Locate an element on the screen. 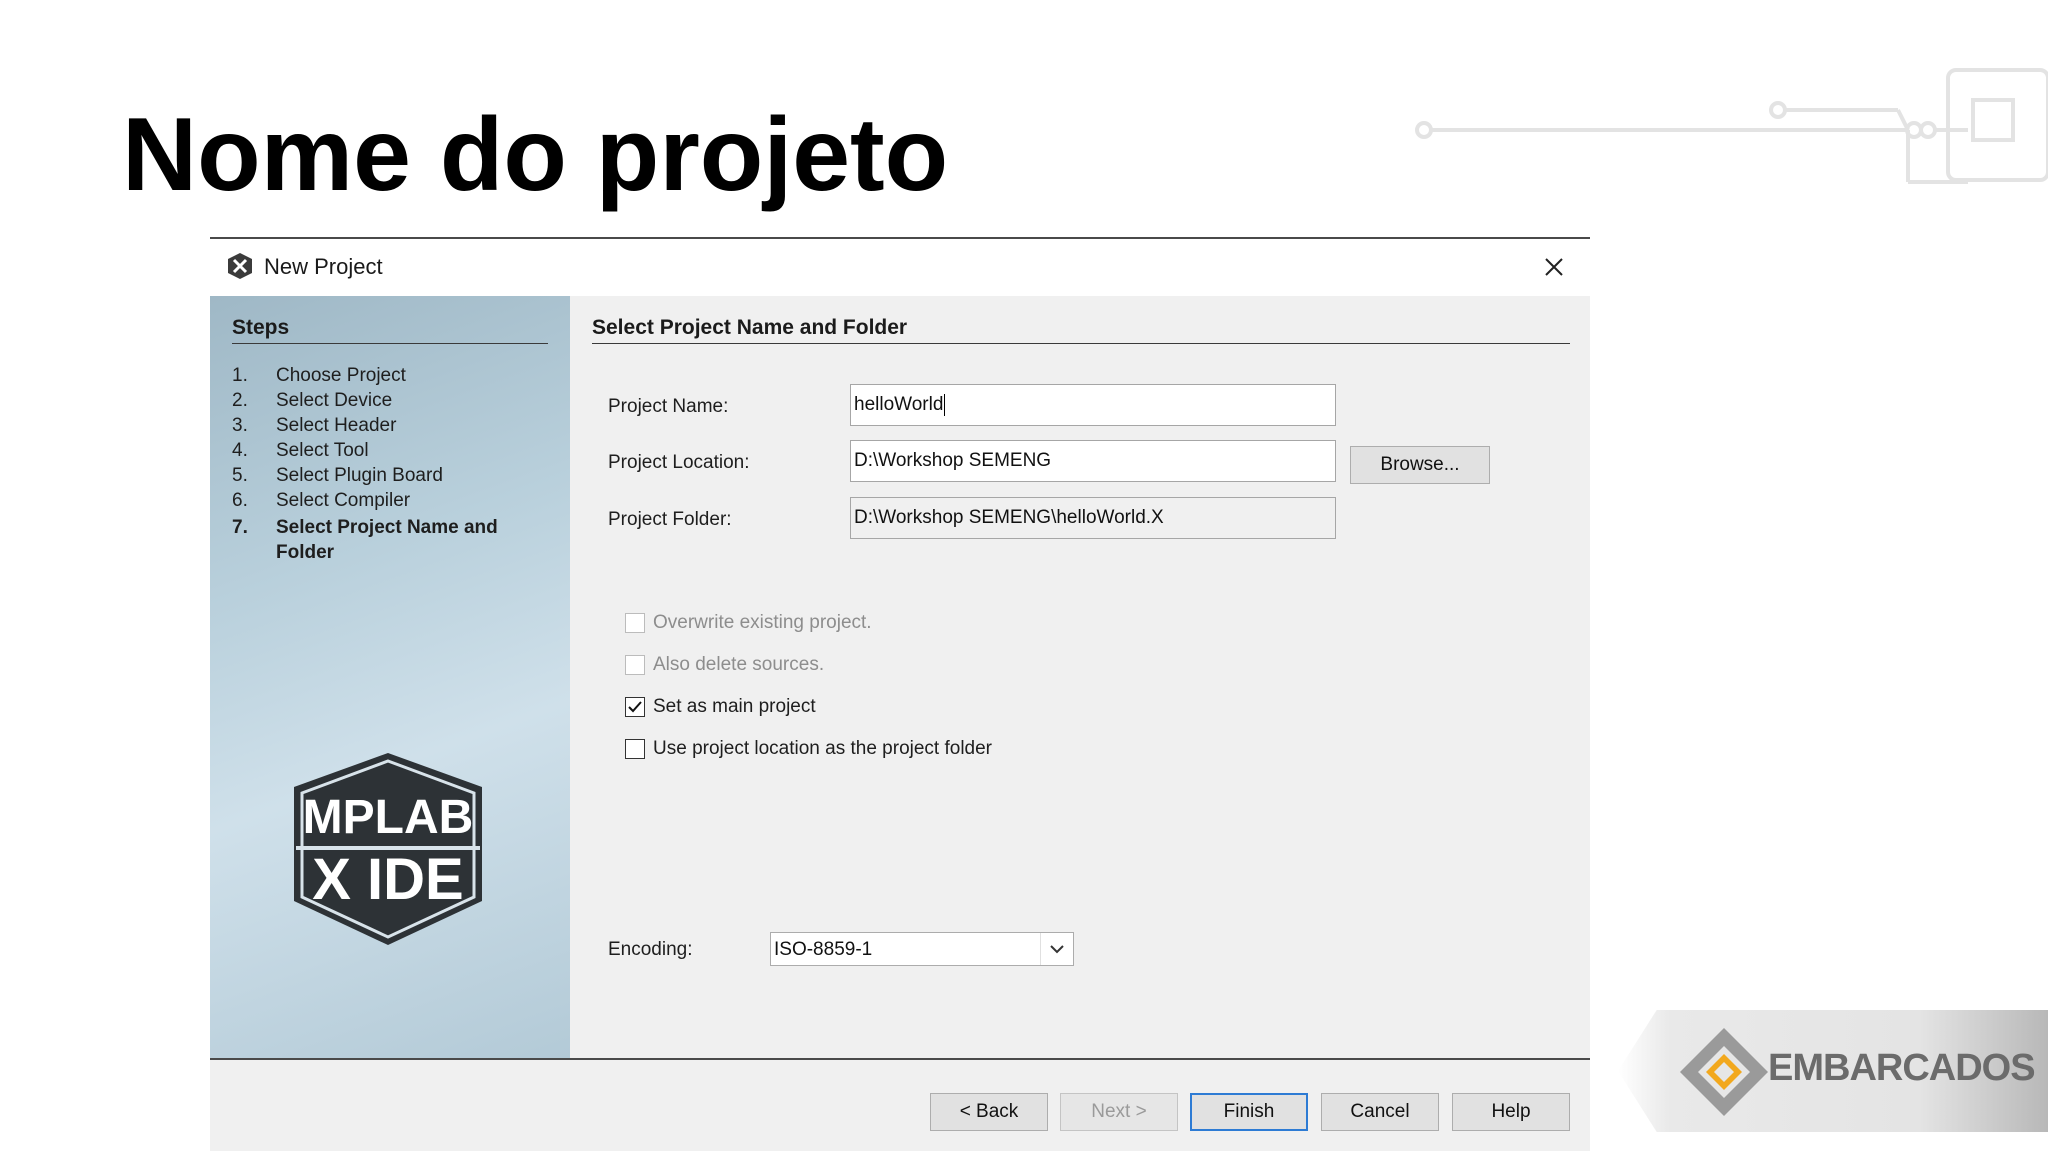 The image size is (2048, 1152). step-item: 3. Select Header is located at coordinates (314, 425).